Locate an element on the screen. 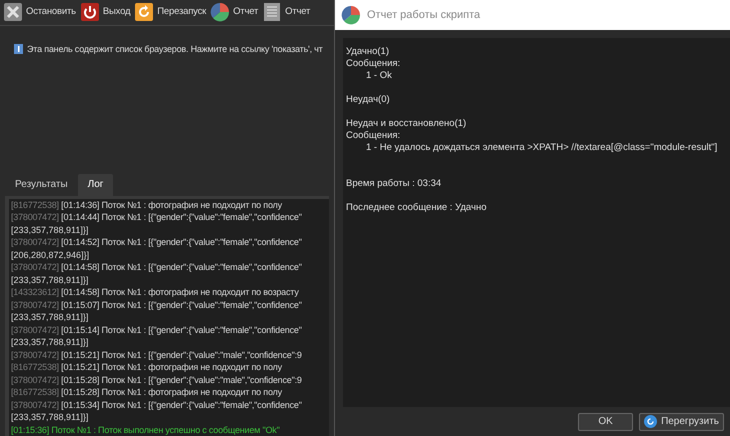  report-heading: Неудач(0) is located at coordinates (368, 100).